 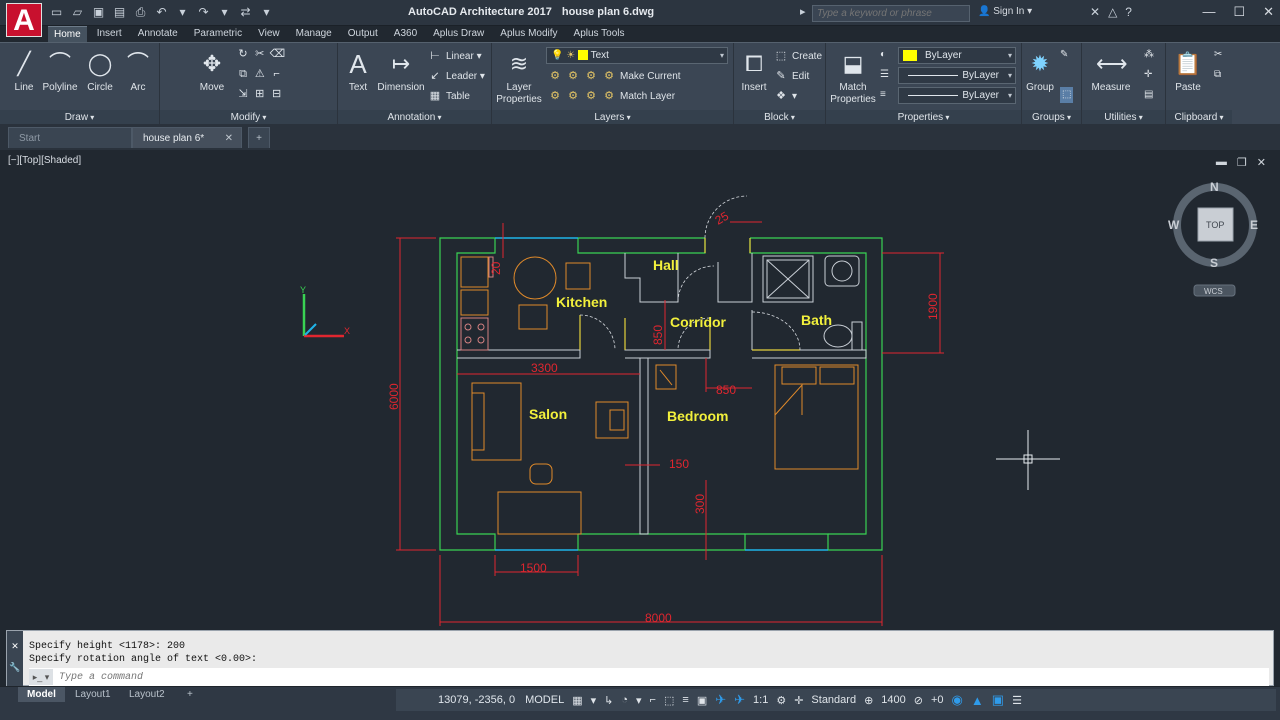 I want to click on edit-block-button: ✎ Edit, so click(x=791, y=77).